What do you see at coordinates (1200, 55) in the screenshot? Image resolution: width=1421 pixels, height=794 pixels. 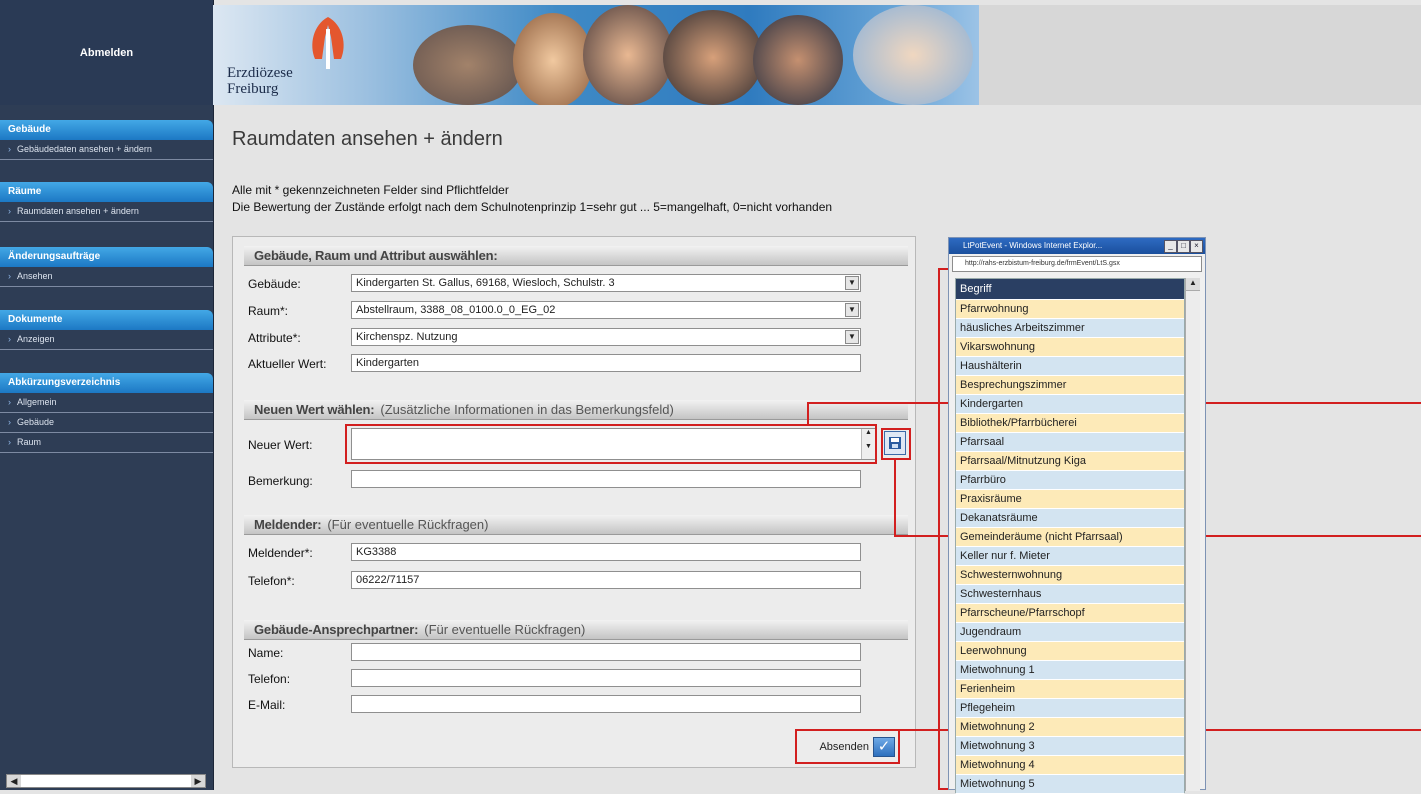 I see `banner-filler` at bounding box center [1200, 55].